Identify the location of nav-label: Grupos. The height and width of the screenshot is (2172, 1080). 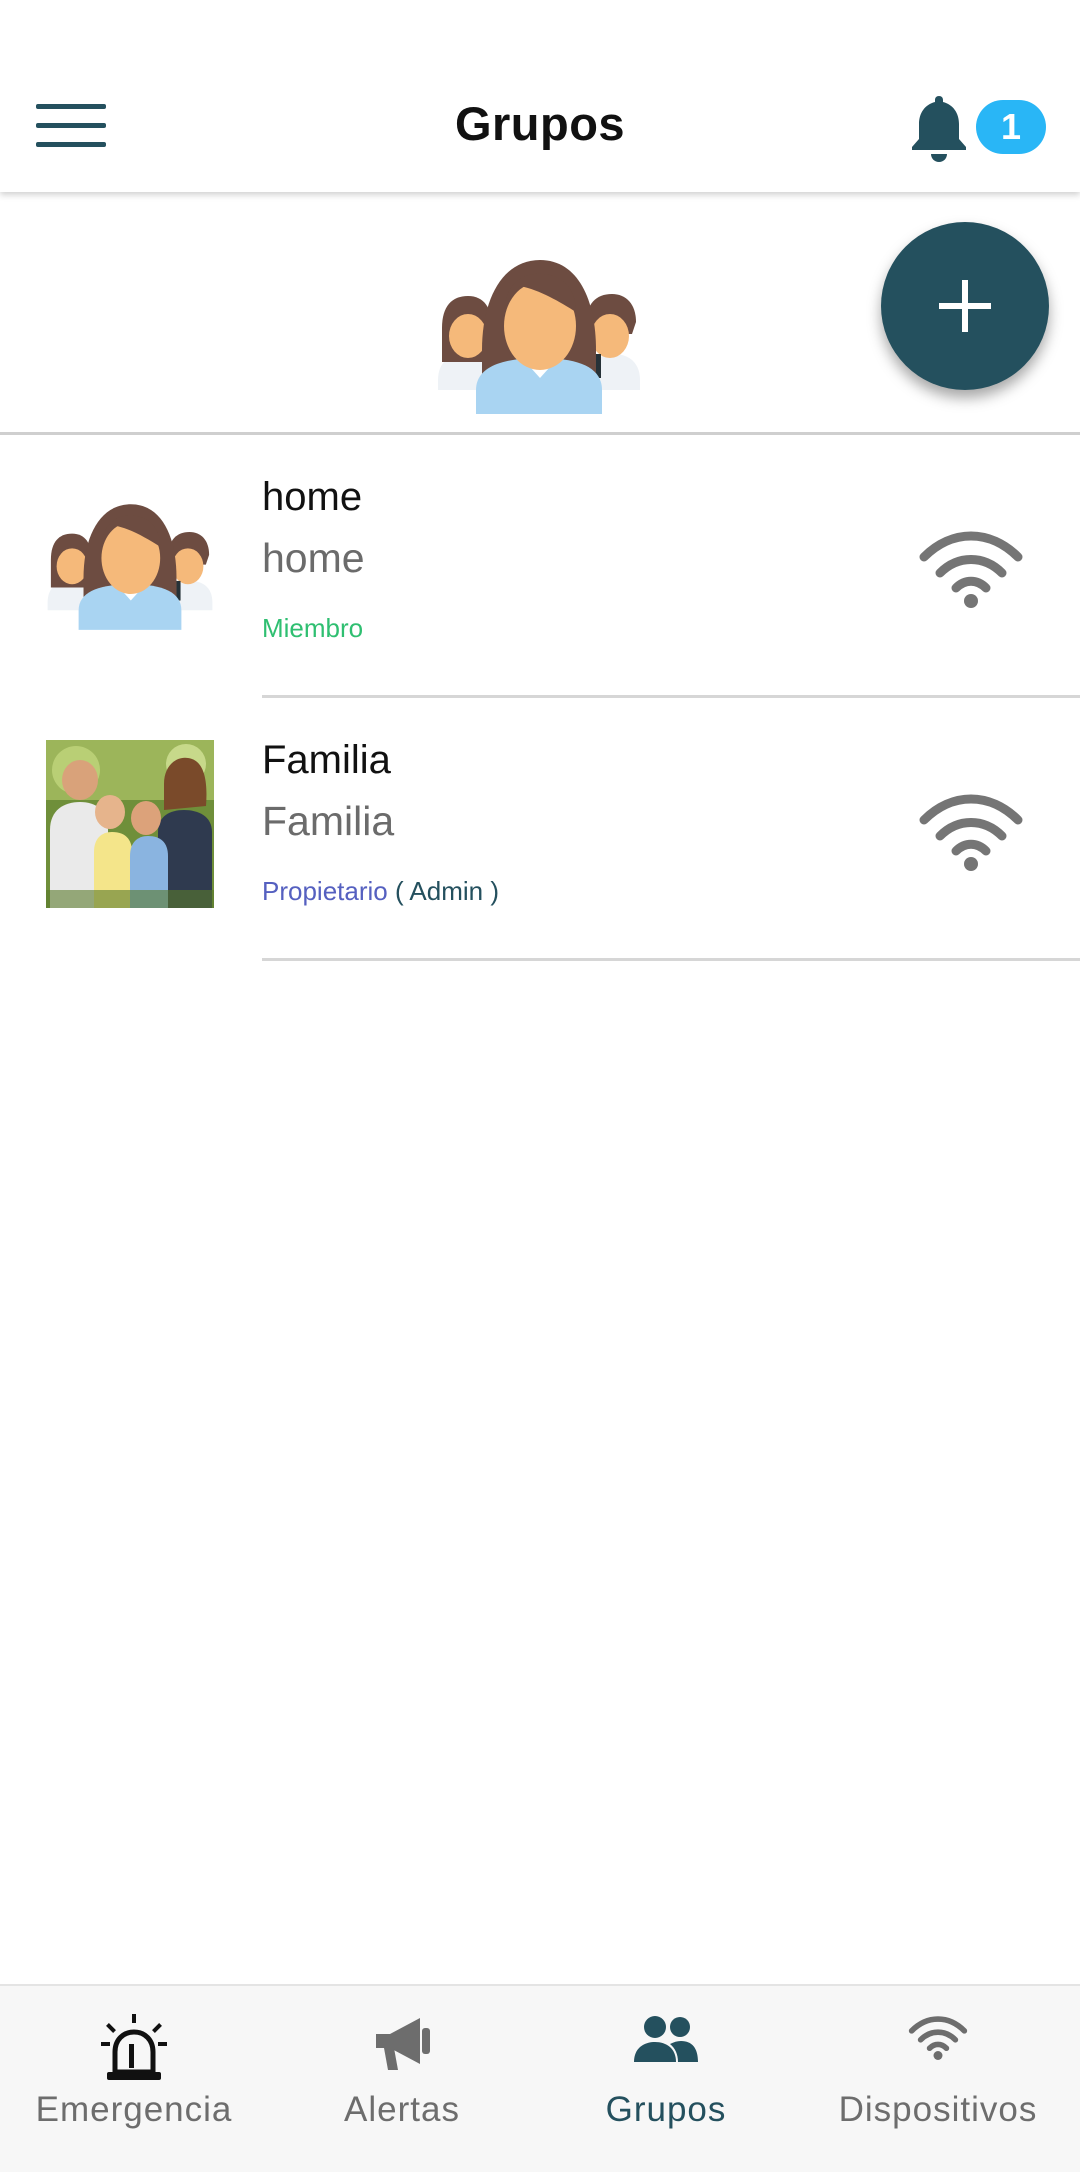
(666, 2109).